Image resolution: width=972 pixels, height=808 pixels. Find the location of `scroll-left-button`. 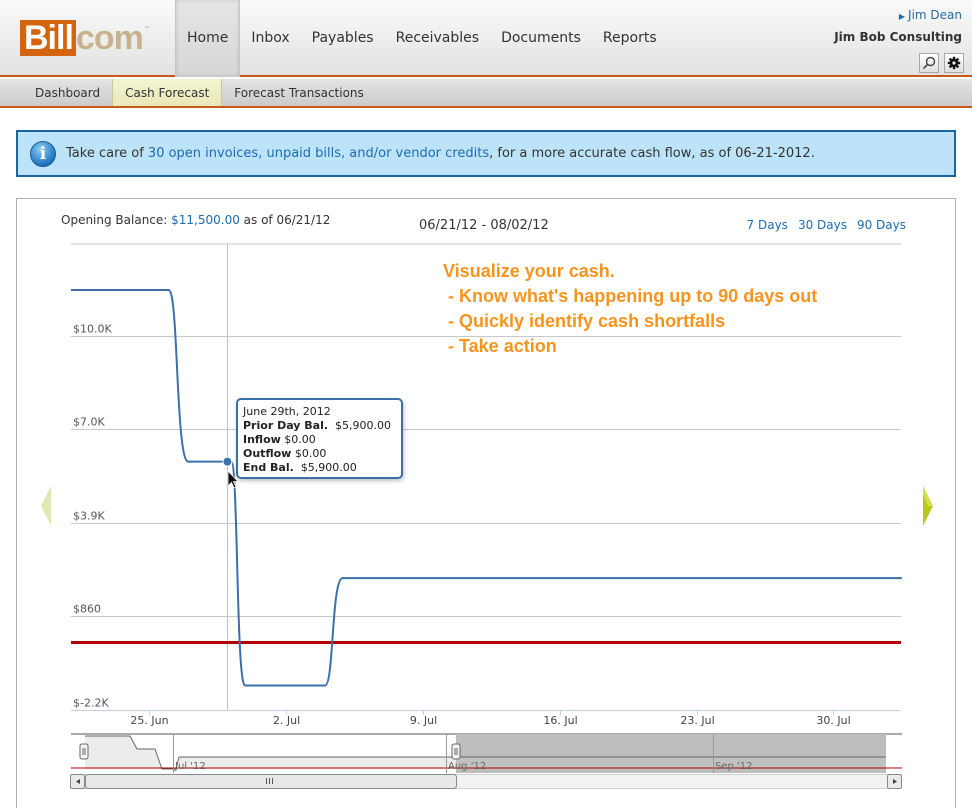

scroll-left-button is located at coordinates (77, 781).